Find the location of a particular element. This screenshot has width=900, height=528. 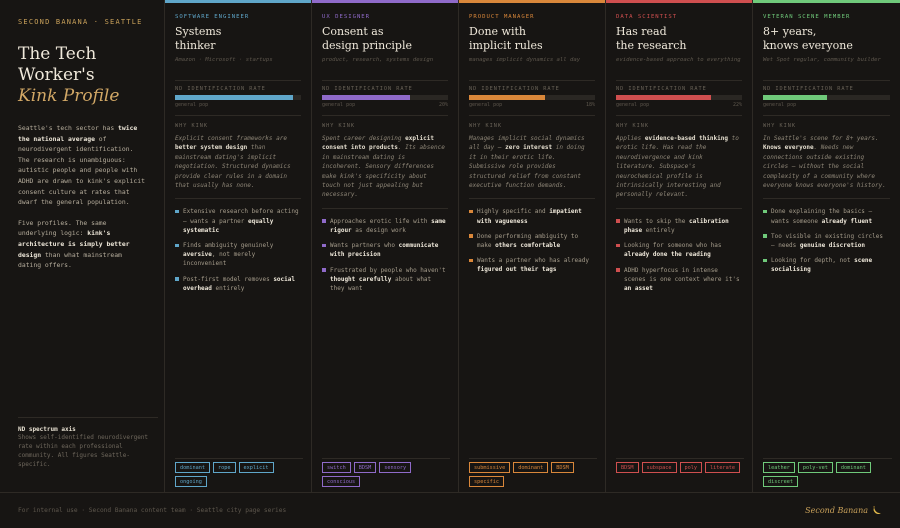

nd-meter-section: ND identification rate general pop 22% is located at coordinates (679, 94).